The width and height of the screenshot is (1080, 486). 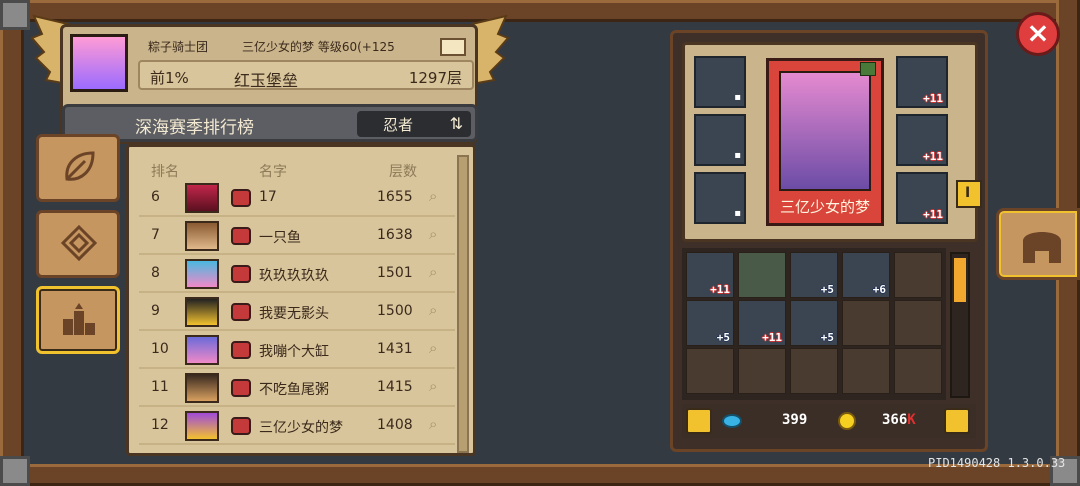 I want to click on leaderboard-scrollbar, so click(x=463, y=304).